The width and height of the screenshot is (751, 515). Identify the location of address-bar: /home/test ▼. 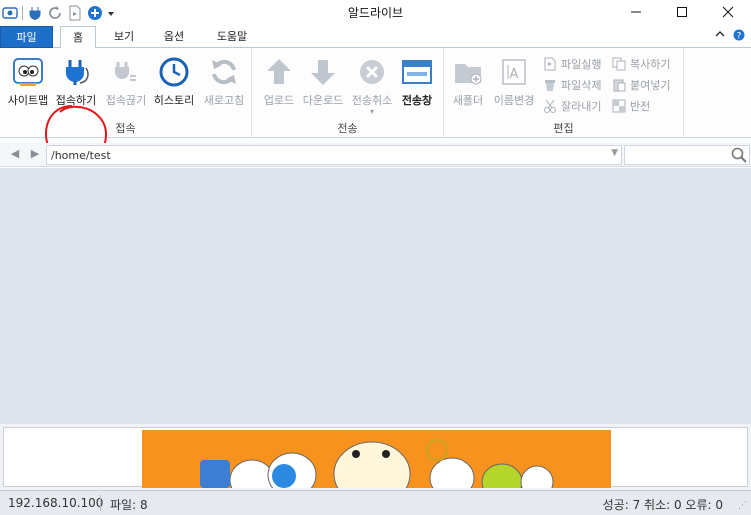
(334, 155).